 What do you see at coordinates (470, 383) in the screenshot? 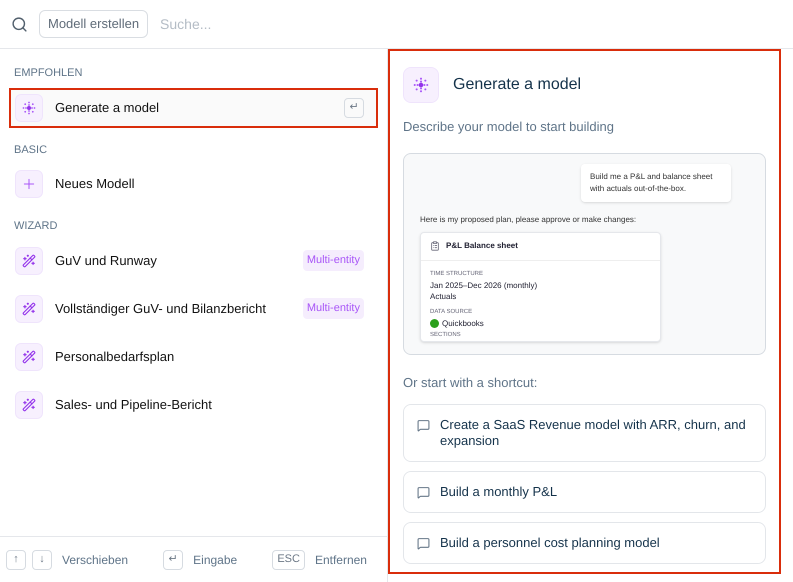
I see `shortcut-heading: Or start with a shortcut:` at bounding box center [470, 383].